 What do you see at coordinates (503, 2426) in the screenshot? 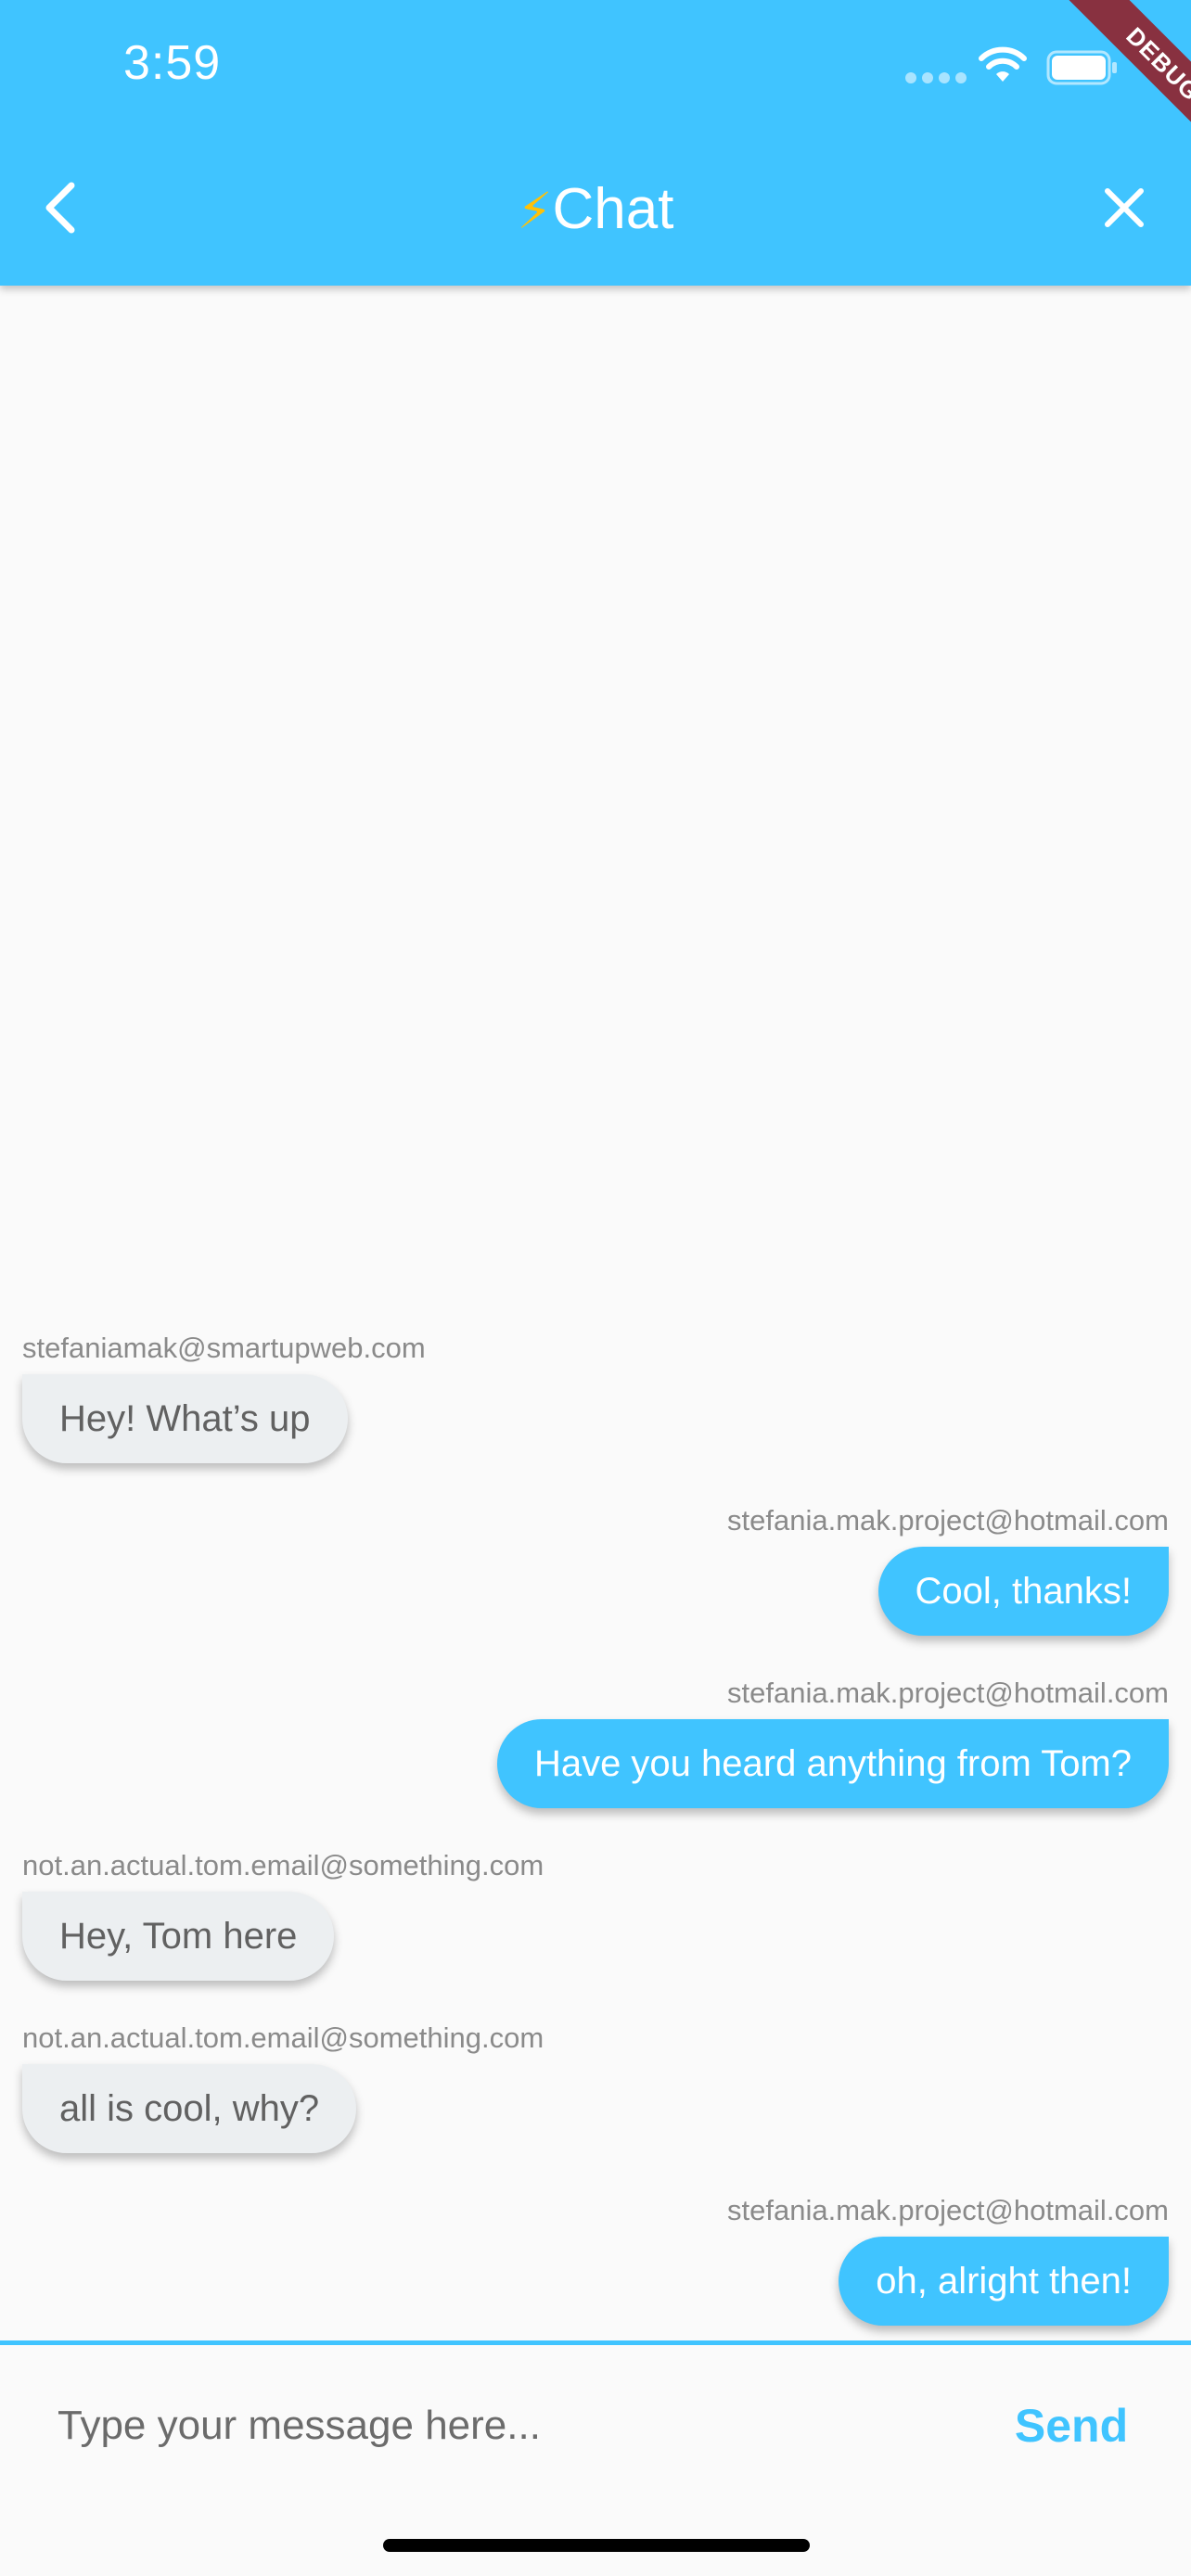
I see `message-input` at bounding box center [503, 2426].